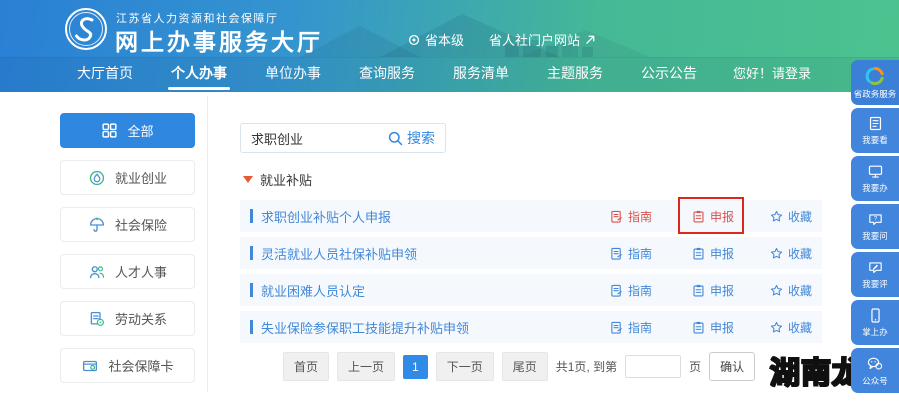 This screenshot has width=899, height=402. I want to click on side-toolbar: 省政务服务 我要看 我要办 ? 我要问 我要评 掌上办 公众号, so click(875, 226).